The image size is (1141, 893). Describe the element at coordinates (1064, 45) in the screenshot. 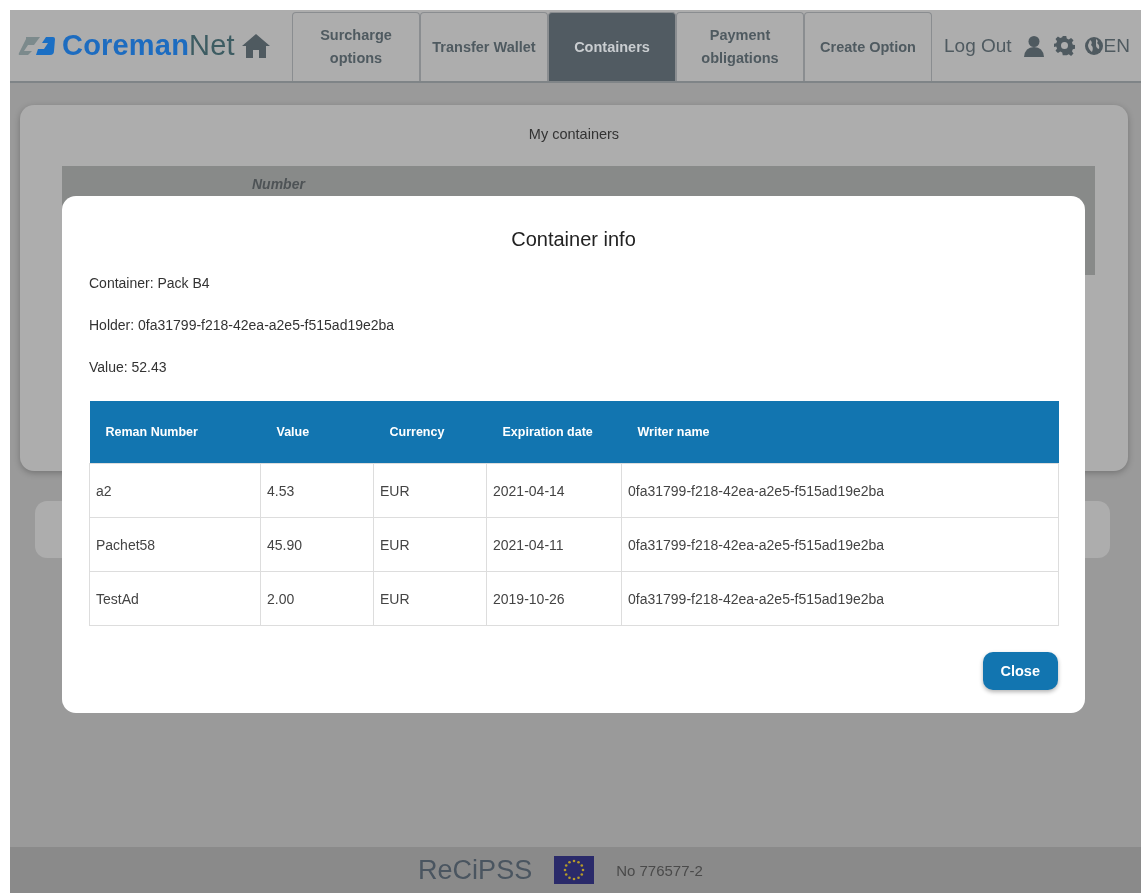

I see `settings-icon` at that location.